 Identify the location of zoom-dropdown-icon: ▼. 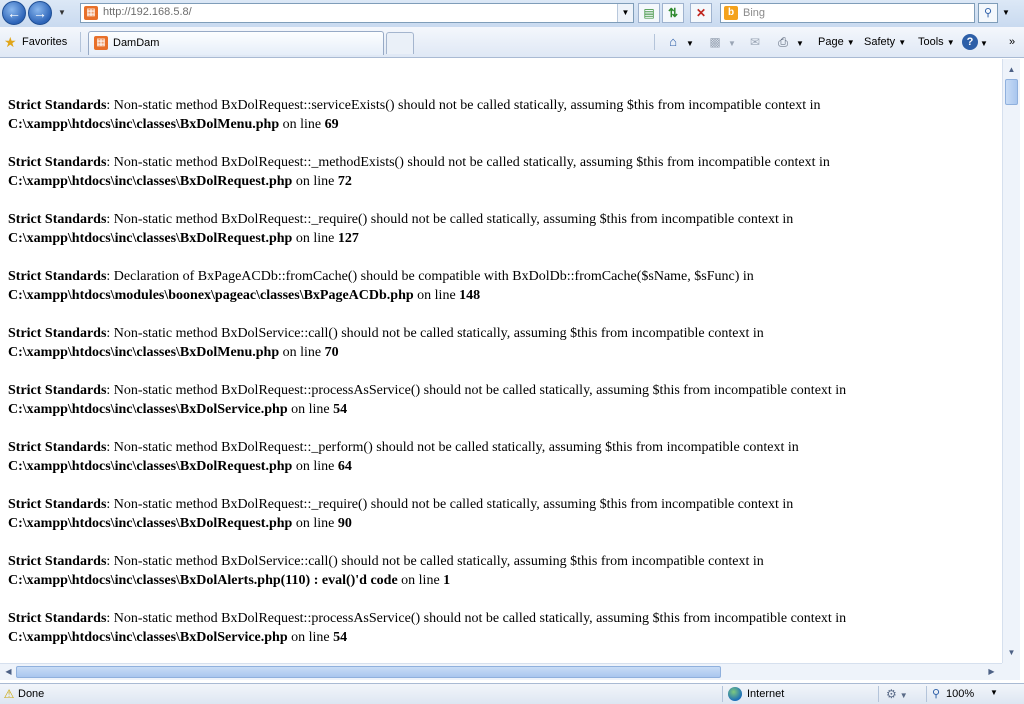
(994, 692).